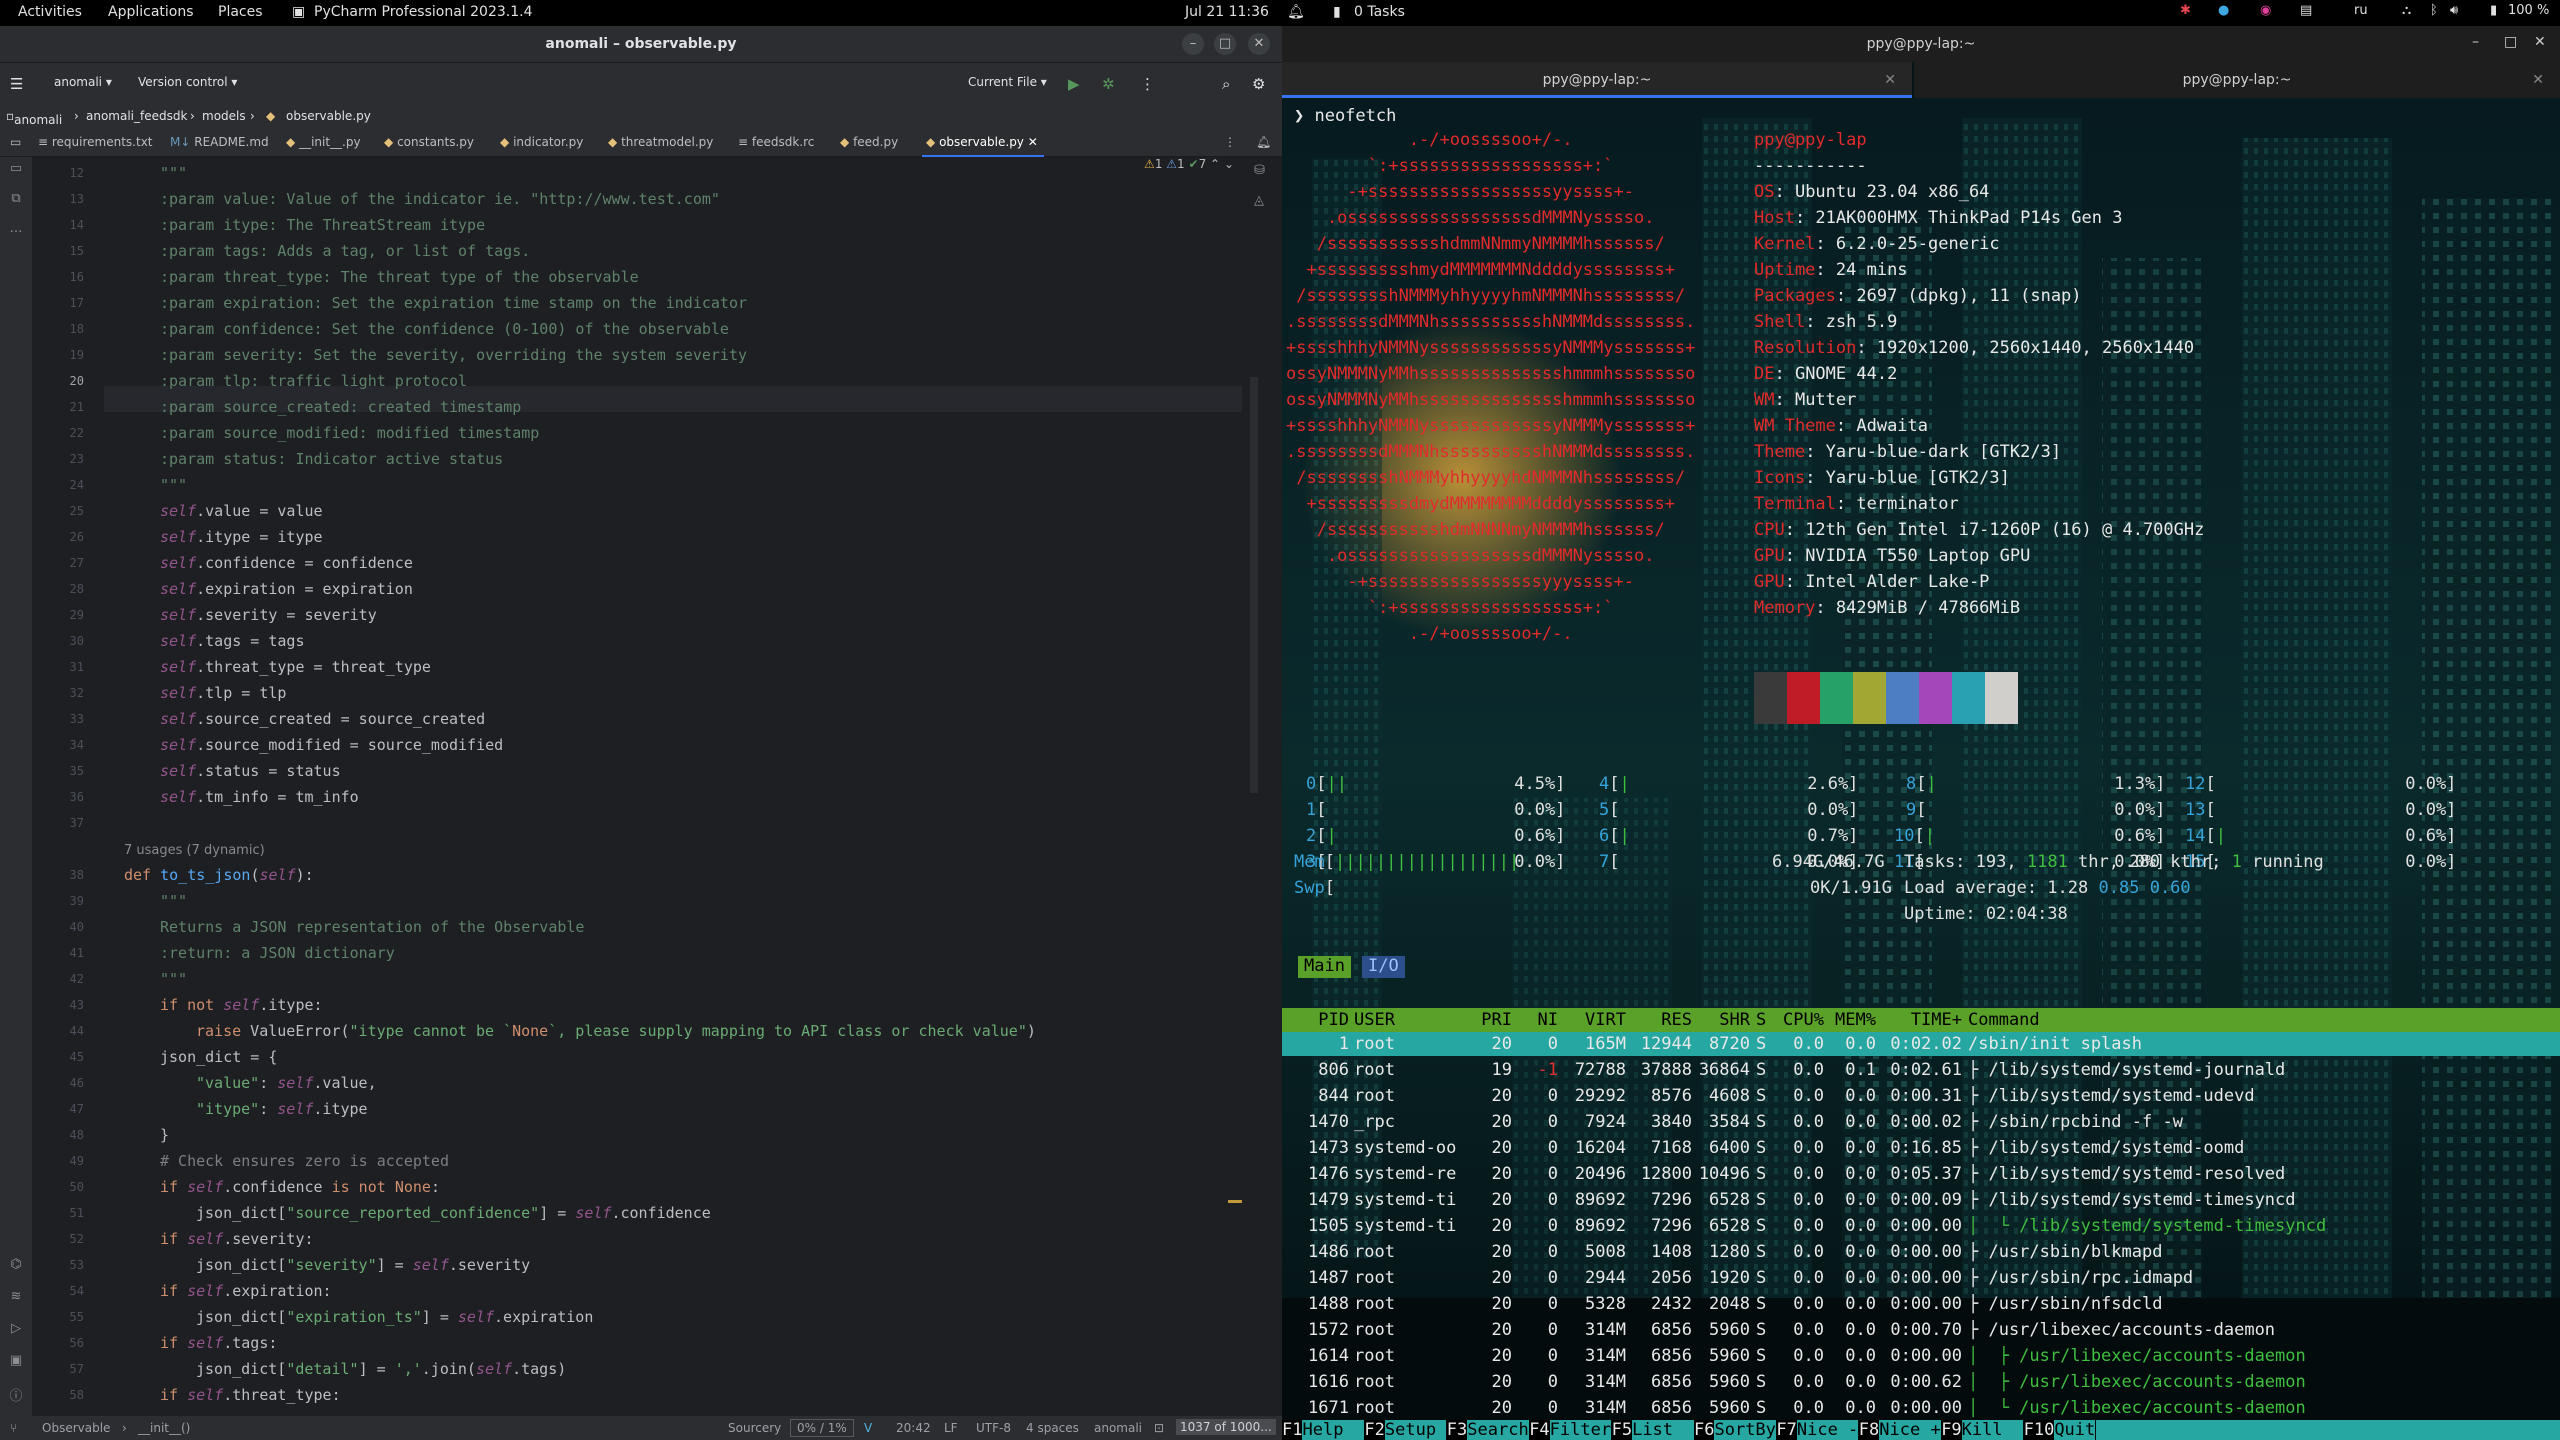 The image size is (2560, 1440). I want to click on status-crumb-method: __init__(), so click(164, 1428).